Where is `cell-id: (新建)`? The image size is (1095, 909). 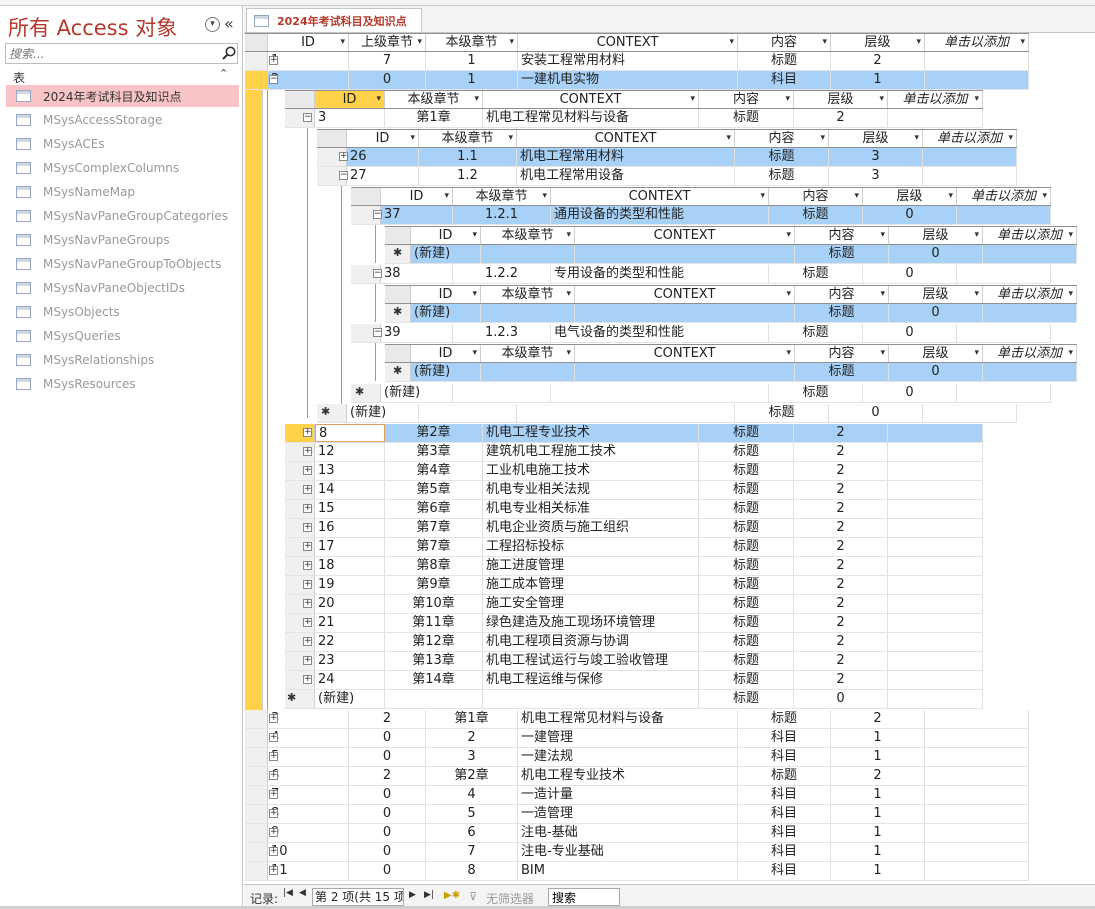 cell-id: (新建) is located at coordinates (446, 372).